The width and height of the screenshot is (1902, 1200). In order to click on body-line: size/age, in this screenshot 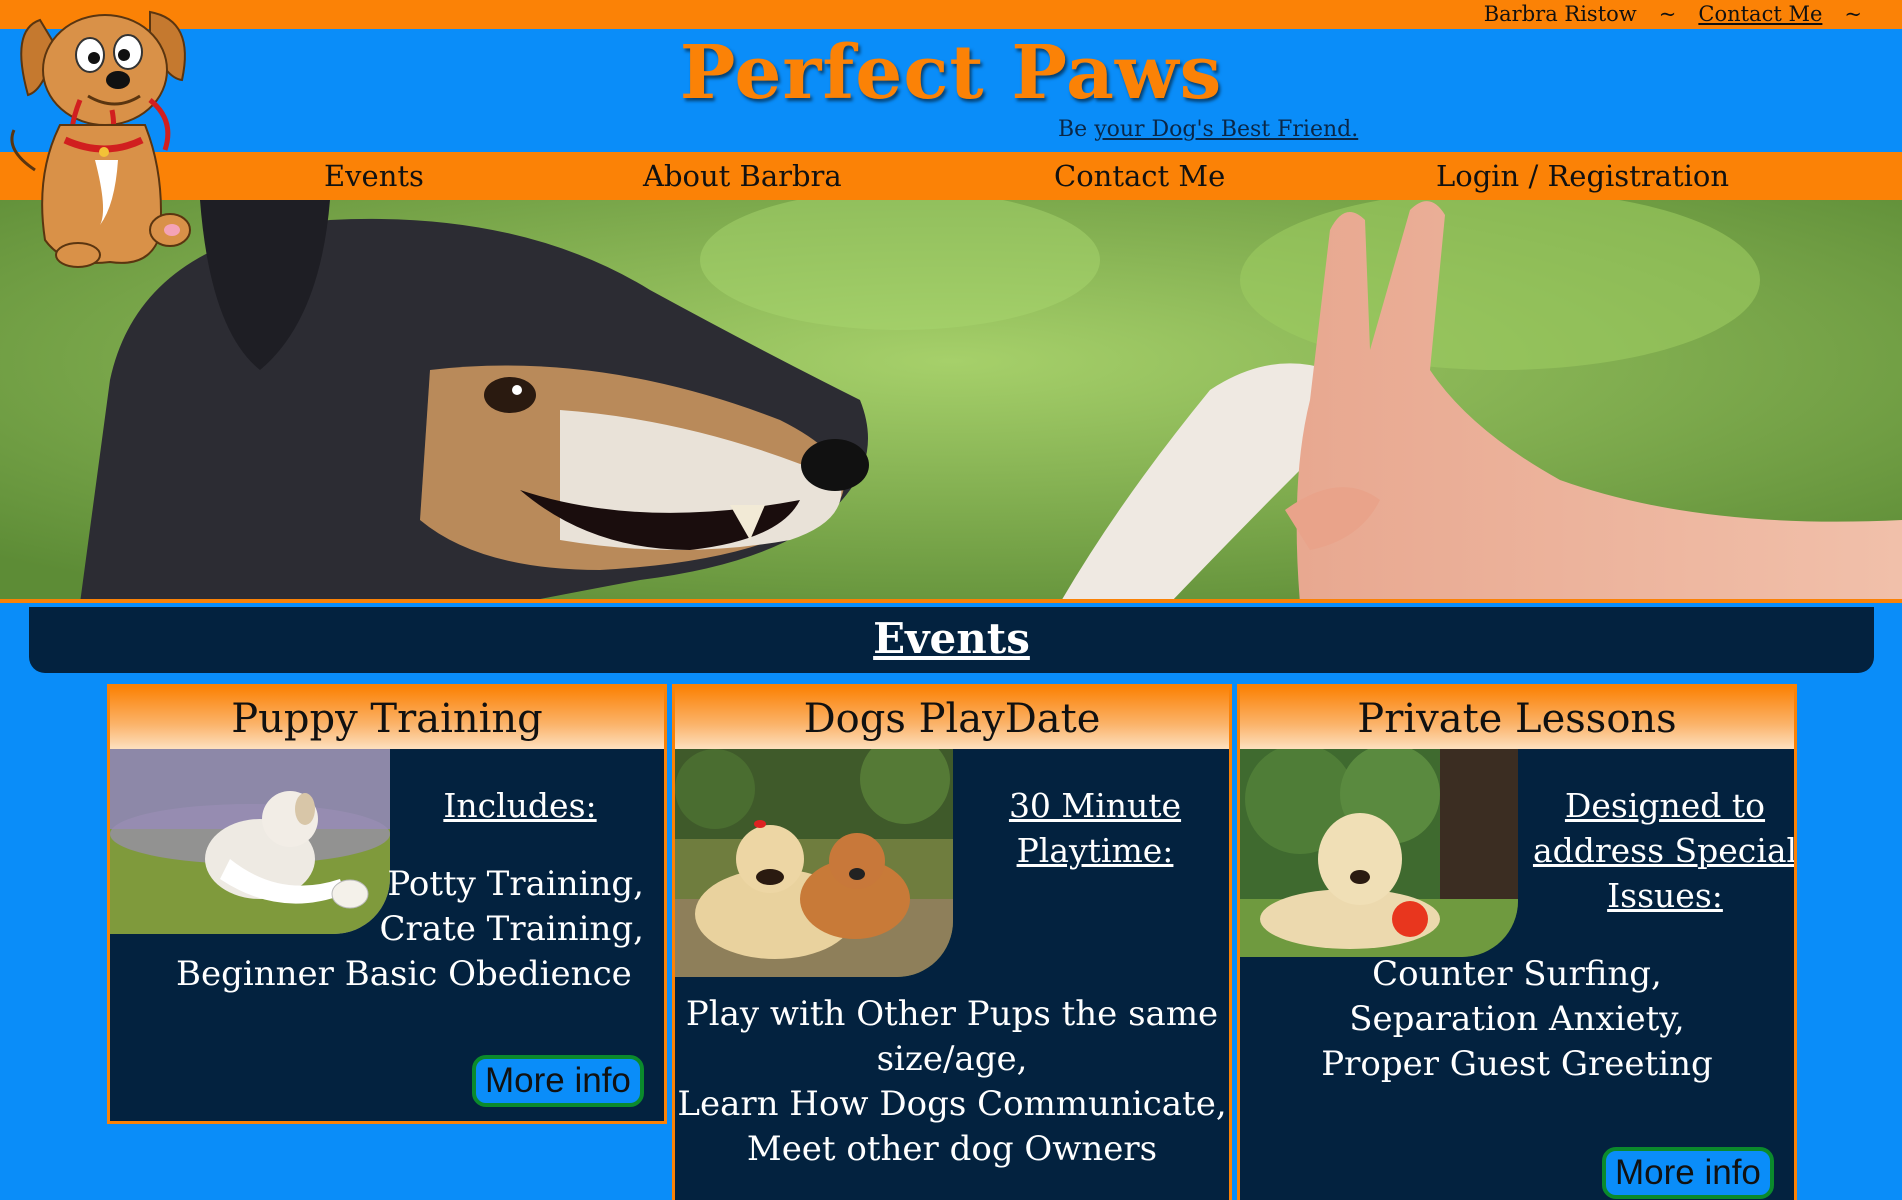, I will do `click(952, 1059)`.